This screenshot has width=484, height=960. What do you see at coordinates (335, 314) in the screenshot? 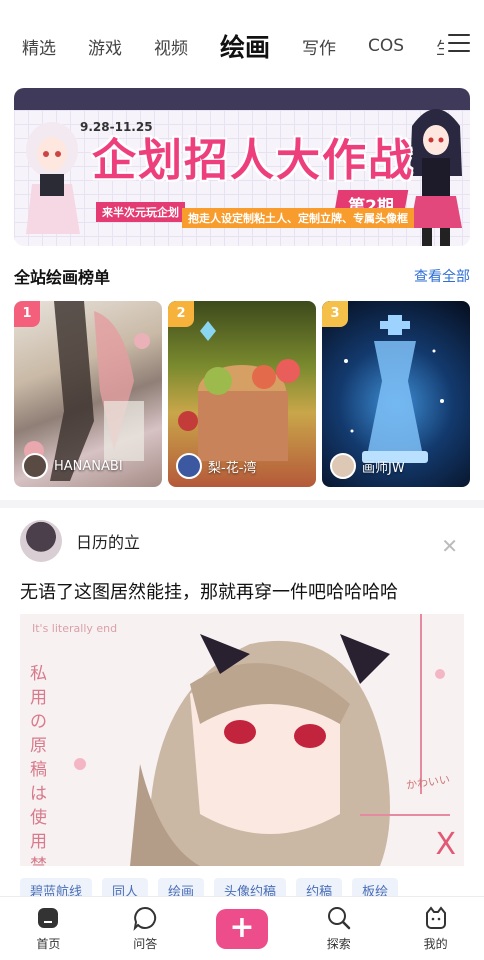
I see `rank-badge: 3` at bounding box center [335, 314].